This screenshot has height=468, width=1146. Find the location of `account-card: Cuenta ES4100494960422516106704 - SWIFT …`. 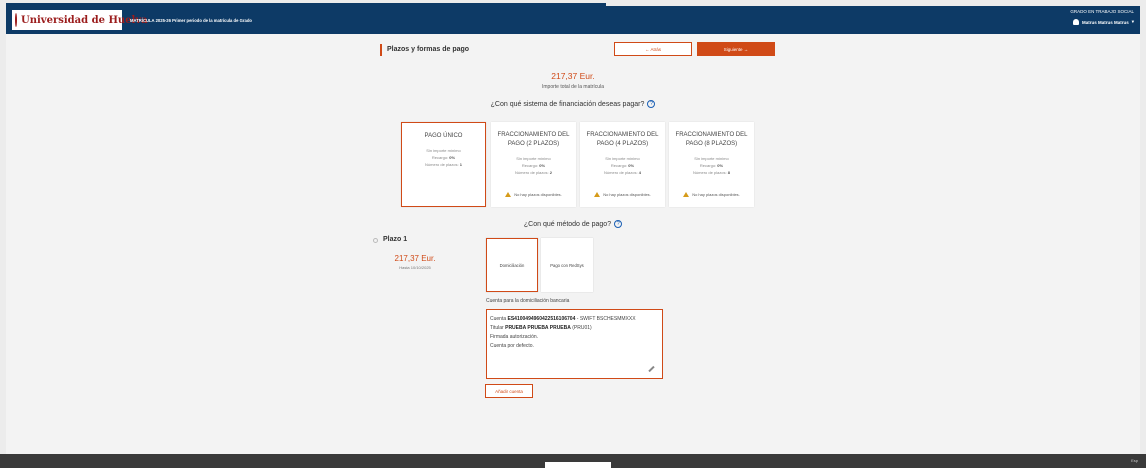

account-card: Cuenta ES4100494960422516106704 - SWIFT … is located at coordinates (574, 344).